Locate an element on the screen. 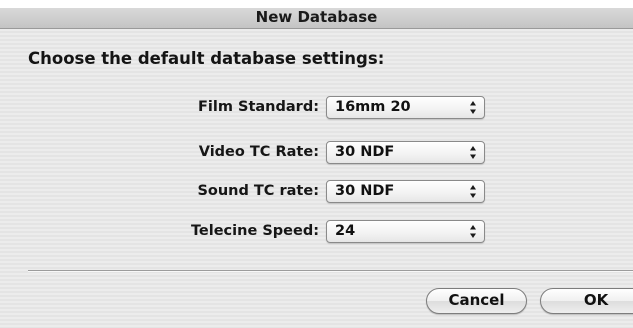 The image size is (633, 328). video-tc-rate-value: 30 NDF is located at coordinates (365, 152).